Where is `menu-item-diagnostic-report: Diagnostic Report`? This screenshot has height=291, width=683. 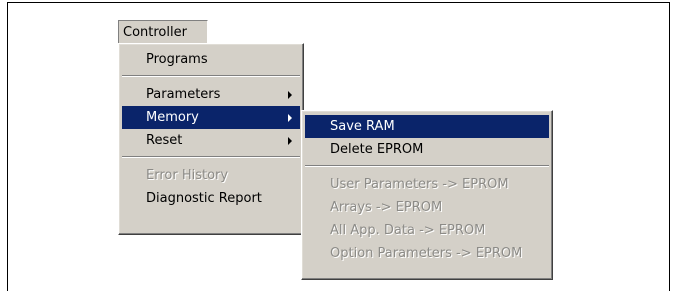
menu-item-diagnostic-report: Diagnostic Report is located at coordinates (211, 198).